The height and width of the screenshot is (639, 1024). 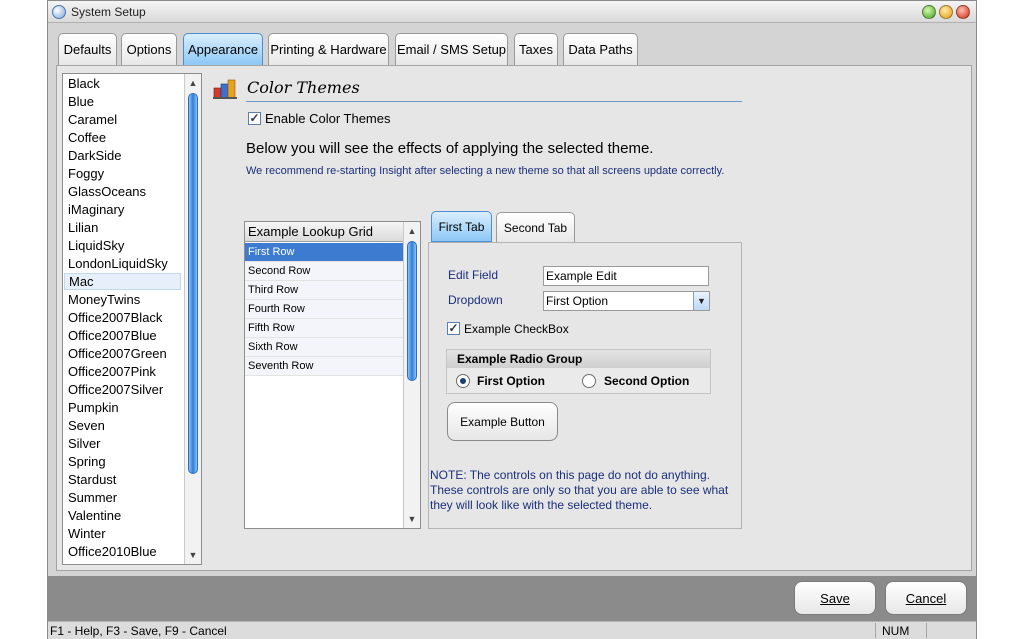 What do you see at coordinates (512, 12) in the screenshot?
I see `title-bar: System Setup` at bounding box center [512, 12].